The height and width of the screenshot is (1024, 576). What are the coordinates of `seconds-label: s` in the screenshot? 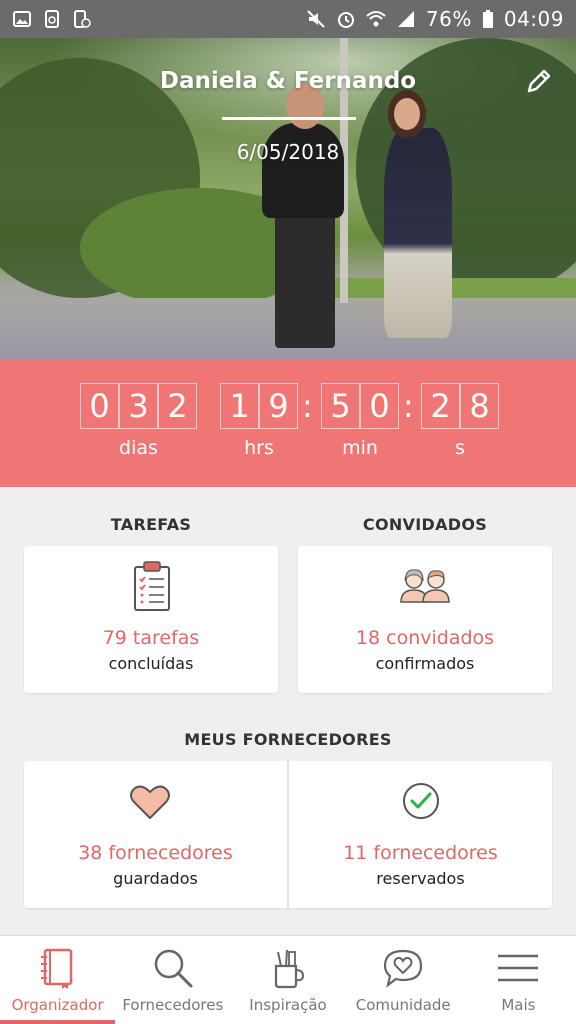 It's located at (460, 448).